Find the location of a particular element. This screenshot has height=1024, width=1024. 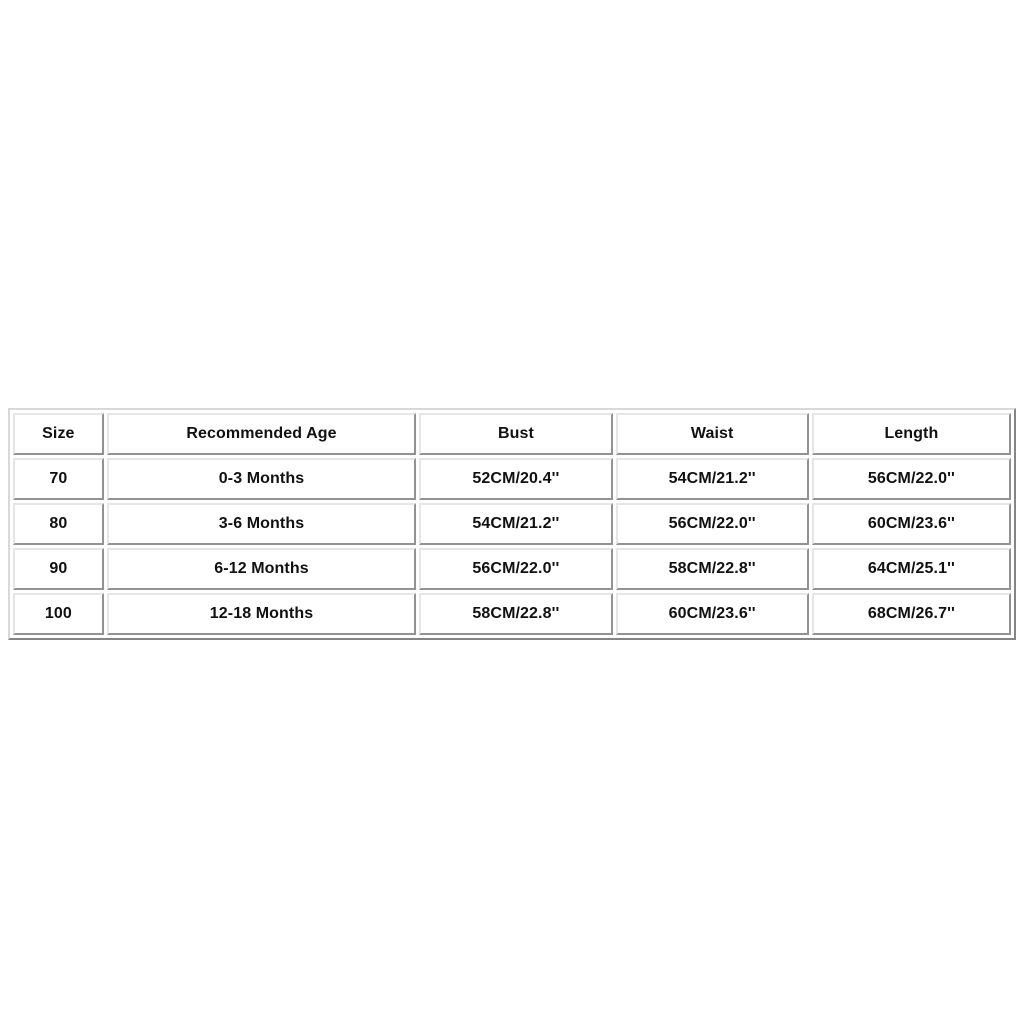

column-header-size: Size is located at coordinates (58, 434).